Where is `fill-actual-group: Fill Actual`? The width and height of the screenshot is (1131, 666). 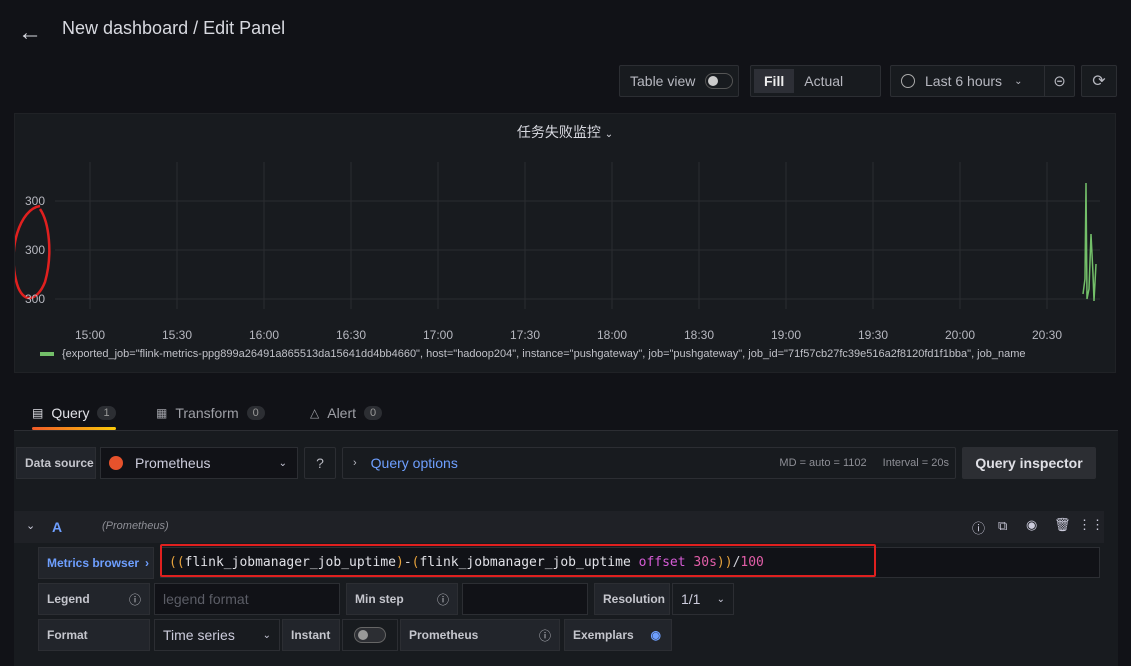 fill-actual-group: Fill Actual is located at coordinates (815, 81).